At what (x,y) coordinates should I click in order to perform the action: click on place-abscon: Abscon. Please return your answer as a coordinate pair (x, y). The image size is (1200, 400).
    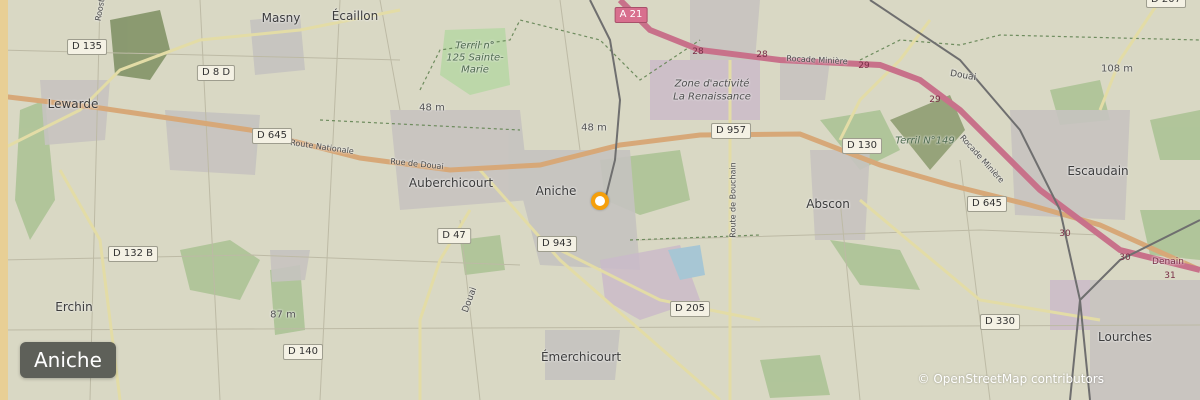
    Looking at the image, I should click on (828, 204).